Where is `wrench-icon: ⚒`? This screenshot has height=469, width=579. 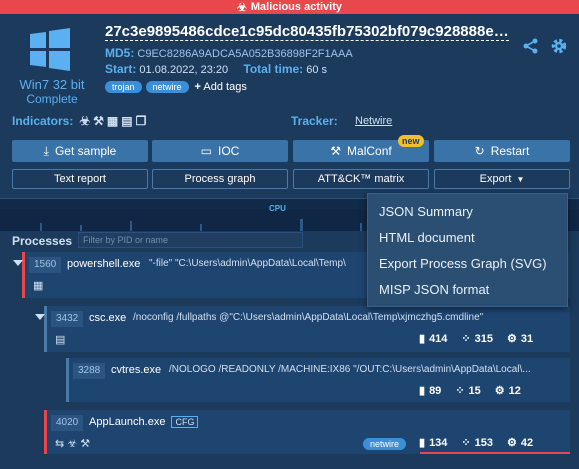
wrench-icon: ⚒ is located at coordinates (336, 151).